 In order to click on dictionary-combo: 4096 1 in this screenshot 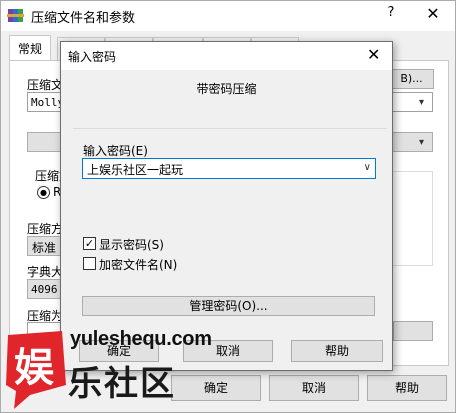, I will do `click(45, 289)`.